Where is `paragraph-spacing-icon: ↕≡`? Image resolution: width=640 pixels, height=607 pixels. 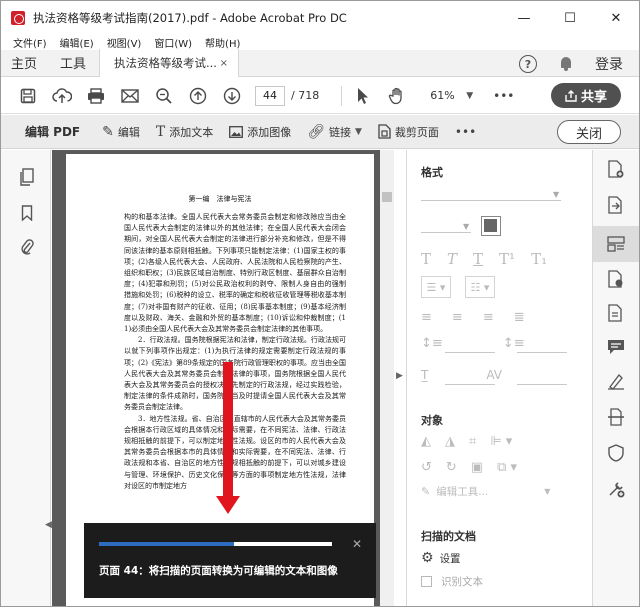
paragraph-spacing-icon: ↕≡ is located at coordinates (514, 343).